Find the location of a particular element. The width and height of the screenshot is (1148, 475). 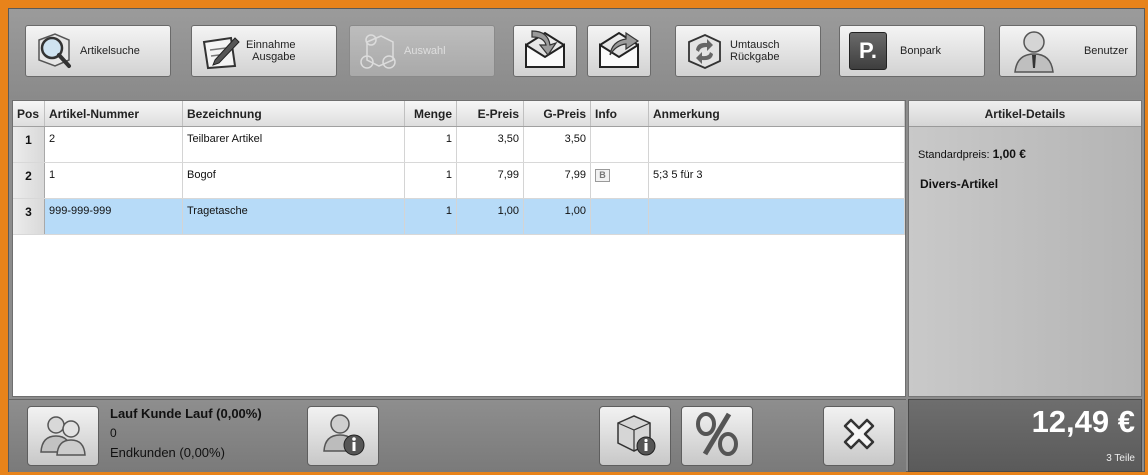

artikel-info-button is located at coordinates (635, 436).